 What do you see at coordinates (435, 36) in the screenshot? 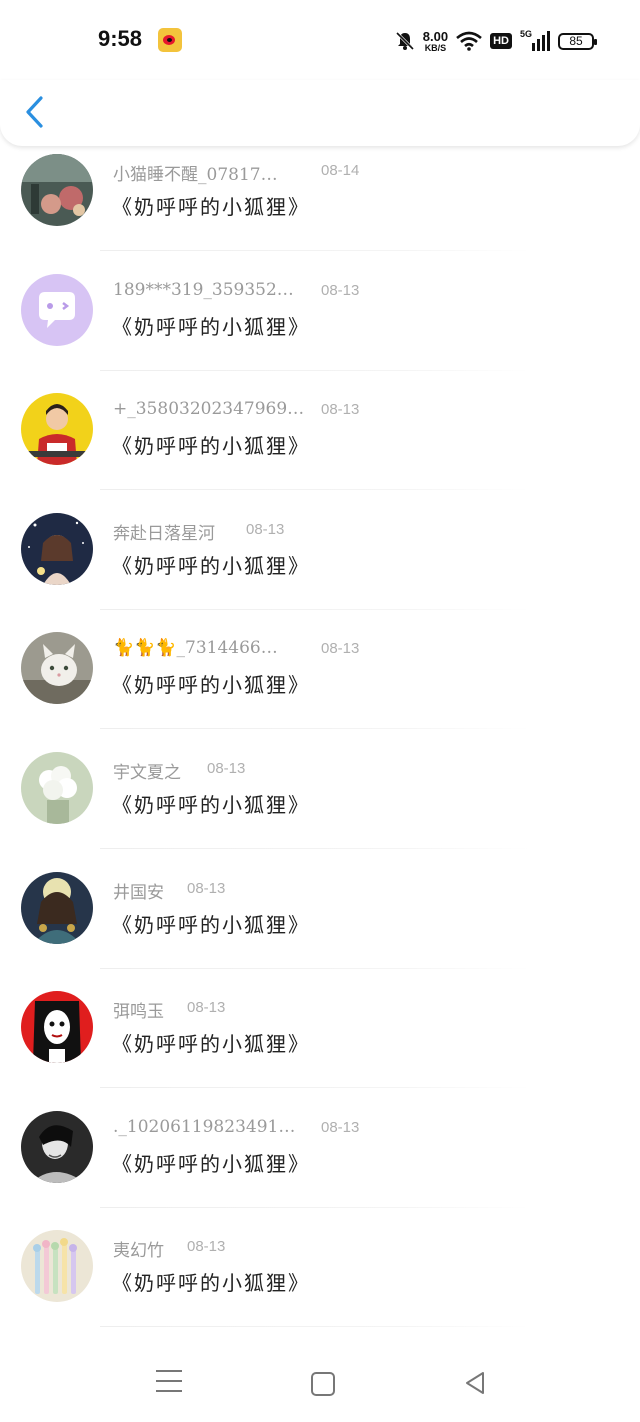
I see `net-speed-value: 8.00` at bounding box center [435, 36].